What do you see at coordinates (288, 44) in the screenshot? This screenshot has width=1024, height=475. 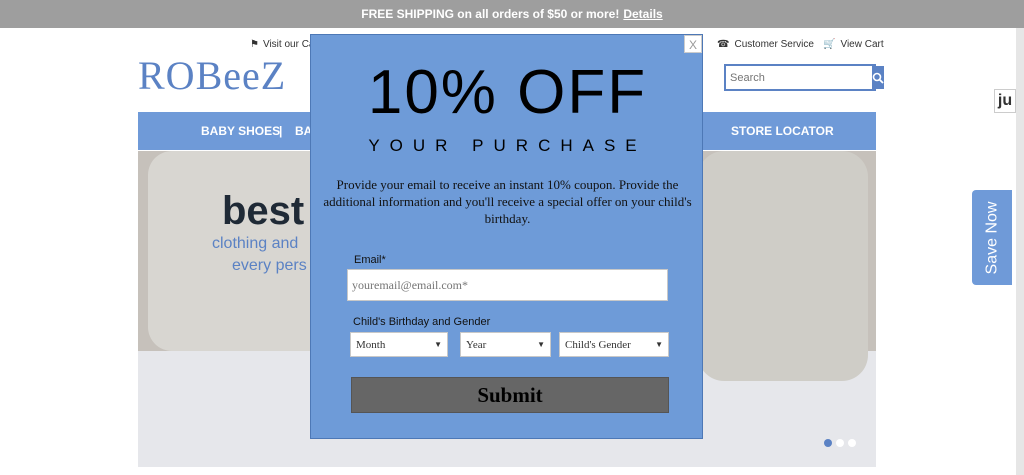 I see `visit-label: Visit our Ca` at bounding box center [288, 44].